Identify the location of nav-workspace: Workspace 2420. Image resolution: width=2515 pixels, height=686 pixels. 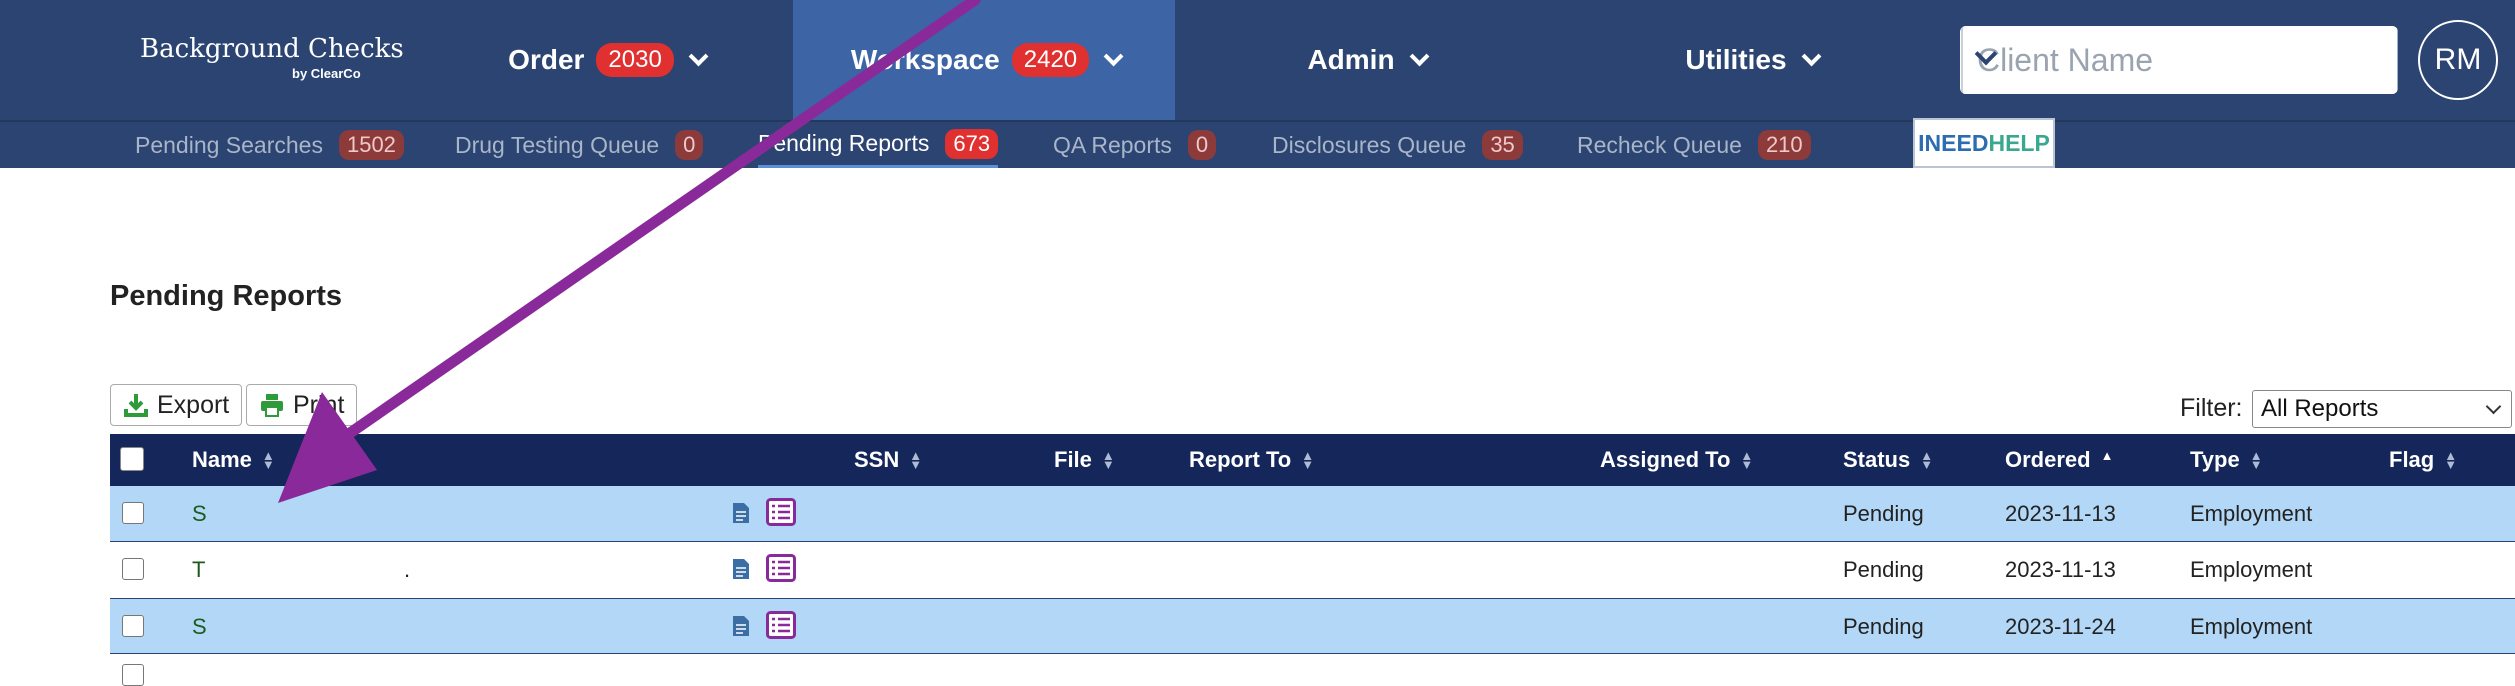
(984, 60).